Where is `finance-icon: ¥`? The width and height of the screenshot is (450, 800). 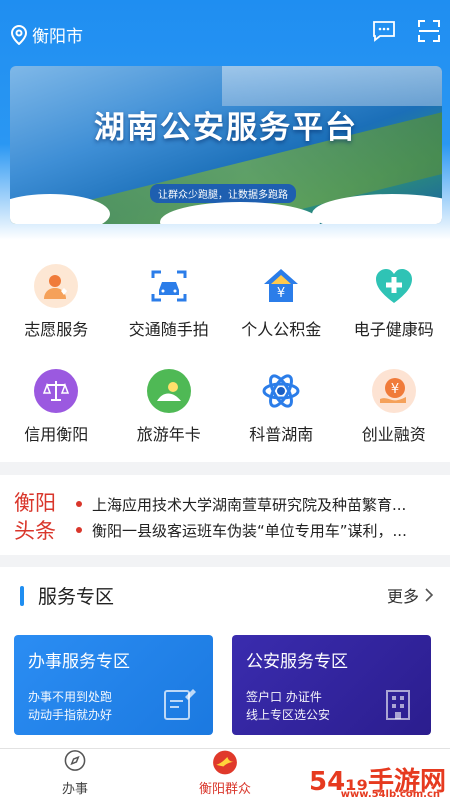 finance-icon: ¥ is located at coordinates (393, 391).